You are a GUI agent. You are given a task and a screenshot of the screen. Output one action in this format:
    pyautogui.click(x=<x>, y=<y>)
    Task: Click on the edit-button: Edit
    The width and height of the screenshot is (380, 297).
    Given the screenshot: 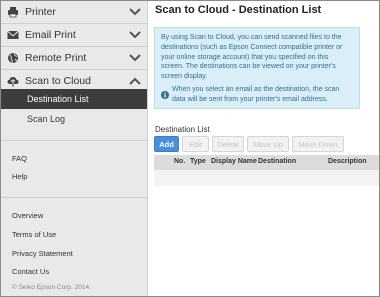 What is the action you would take?
    pyautogui.click(x=195, y=144)
    